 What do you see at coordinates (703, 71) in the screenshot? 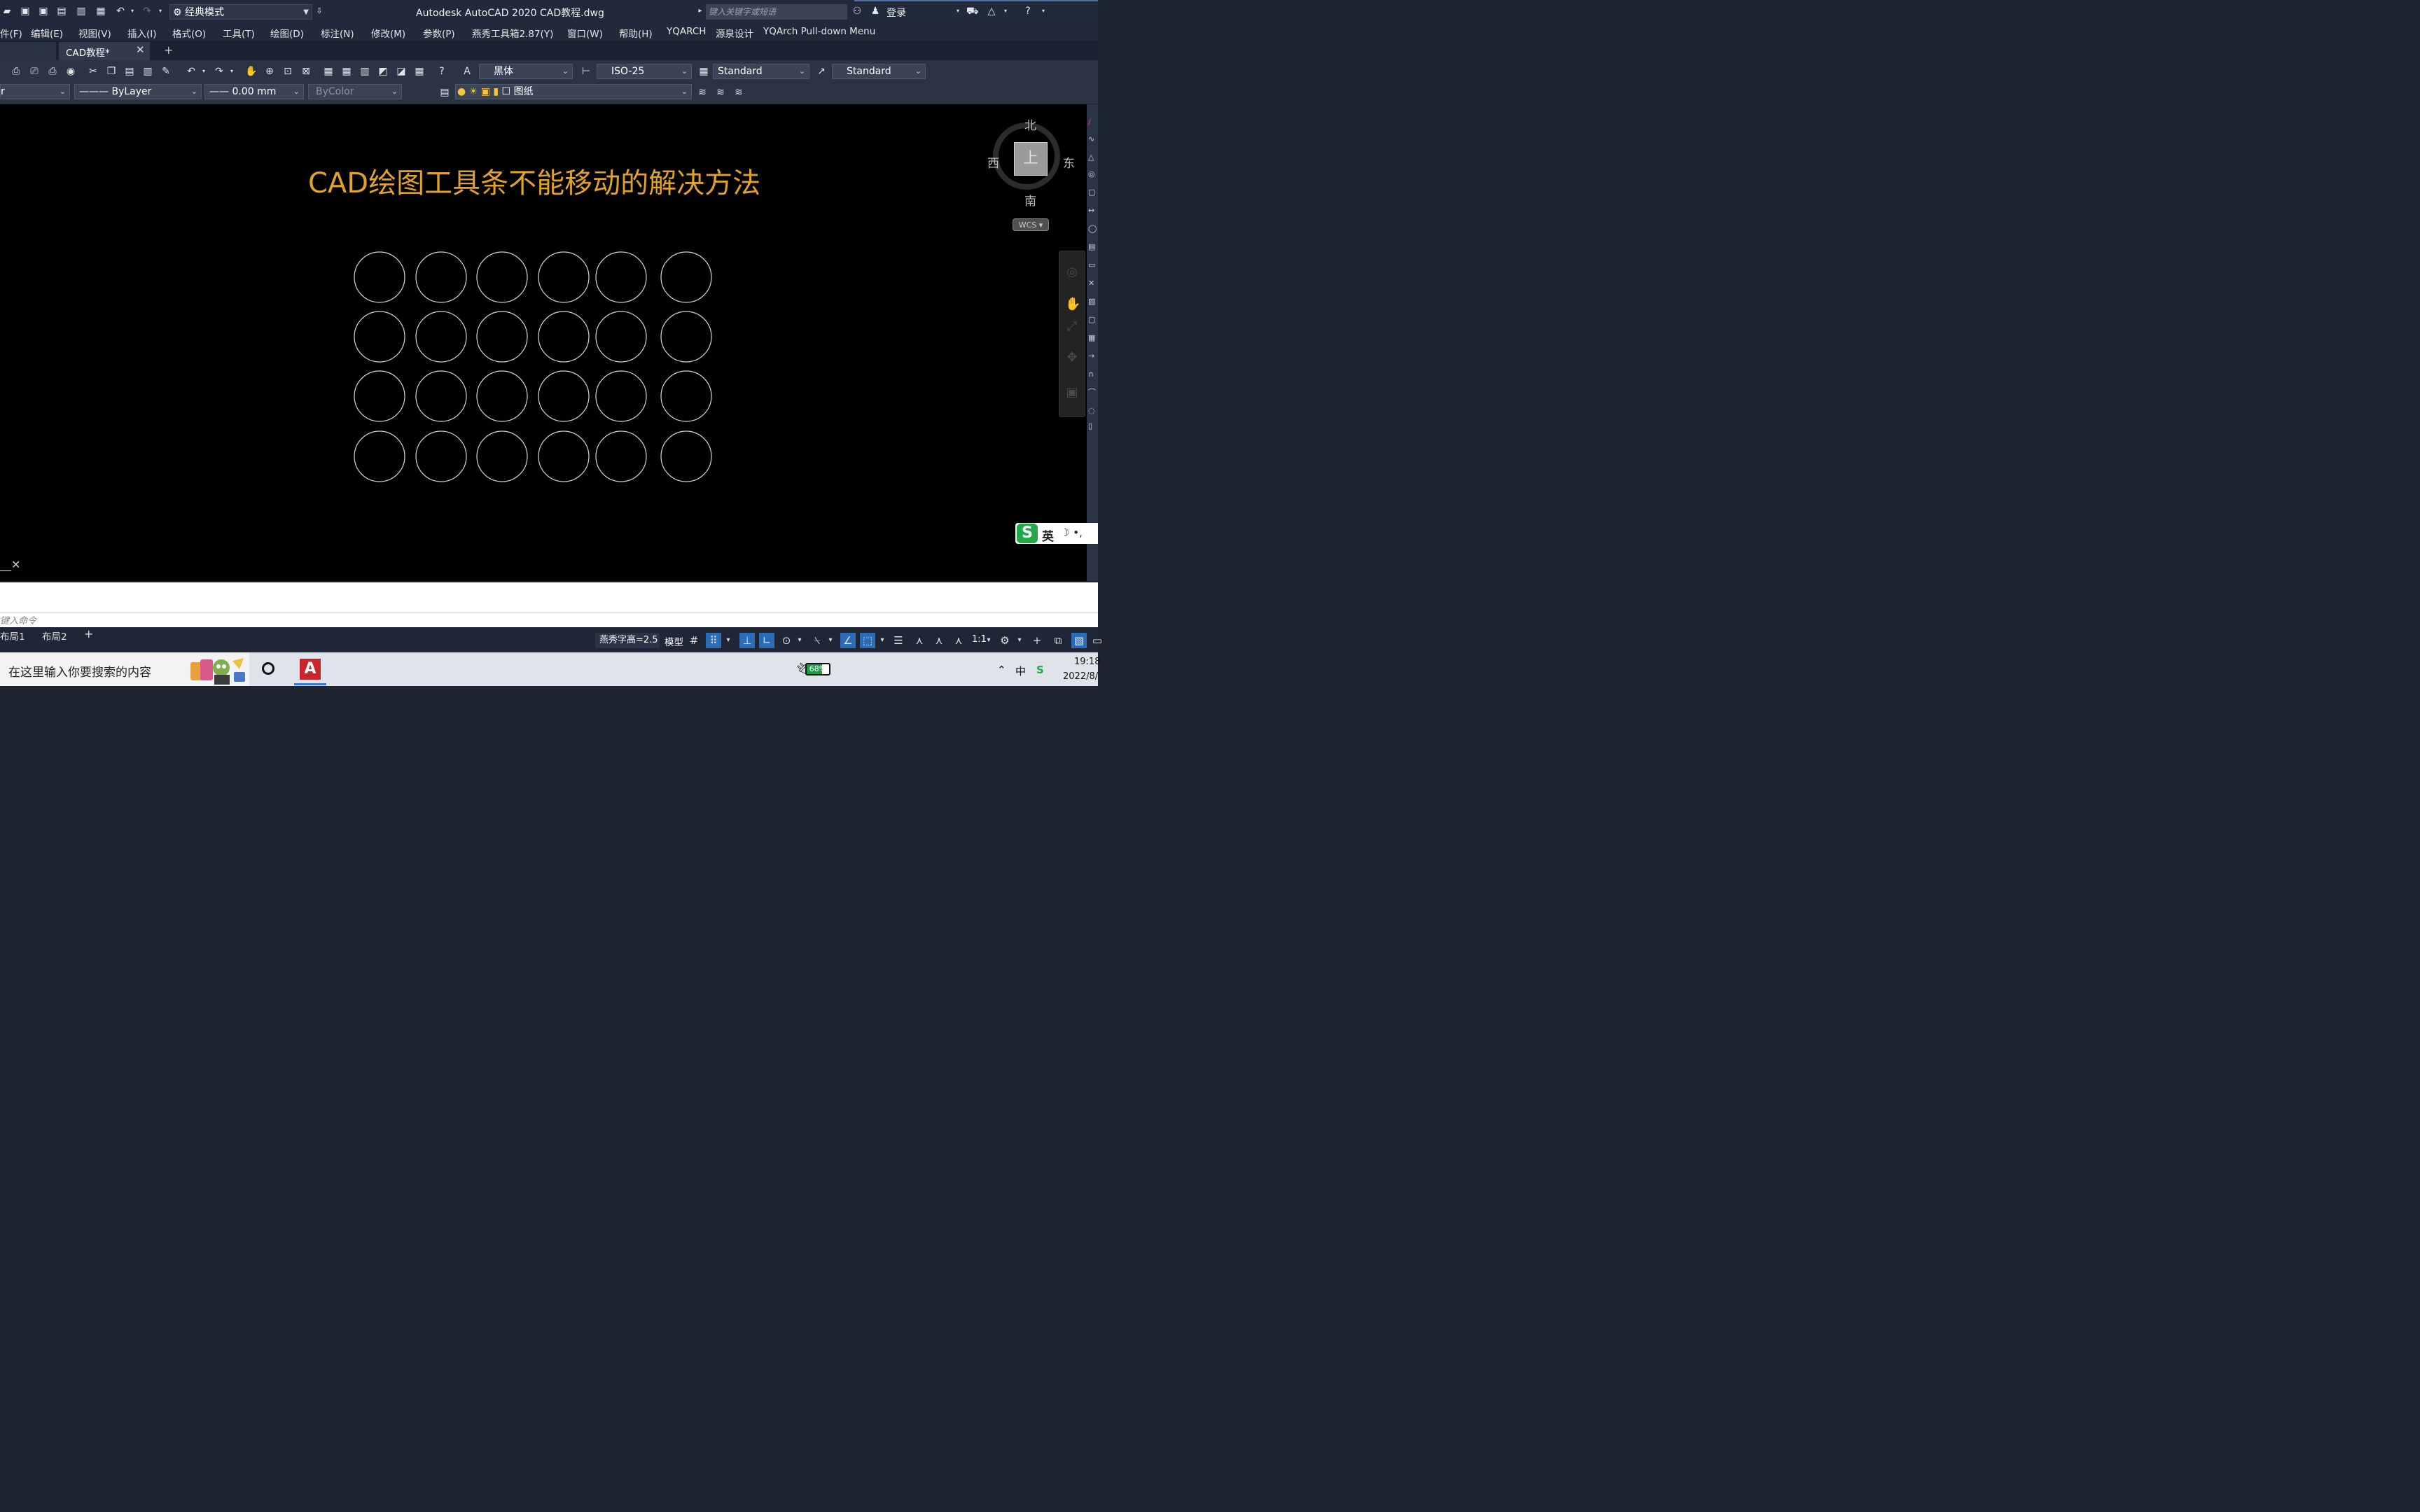
I see `table-style-icon: ▦` at bounding box center [703, 71].